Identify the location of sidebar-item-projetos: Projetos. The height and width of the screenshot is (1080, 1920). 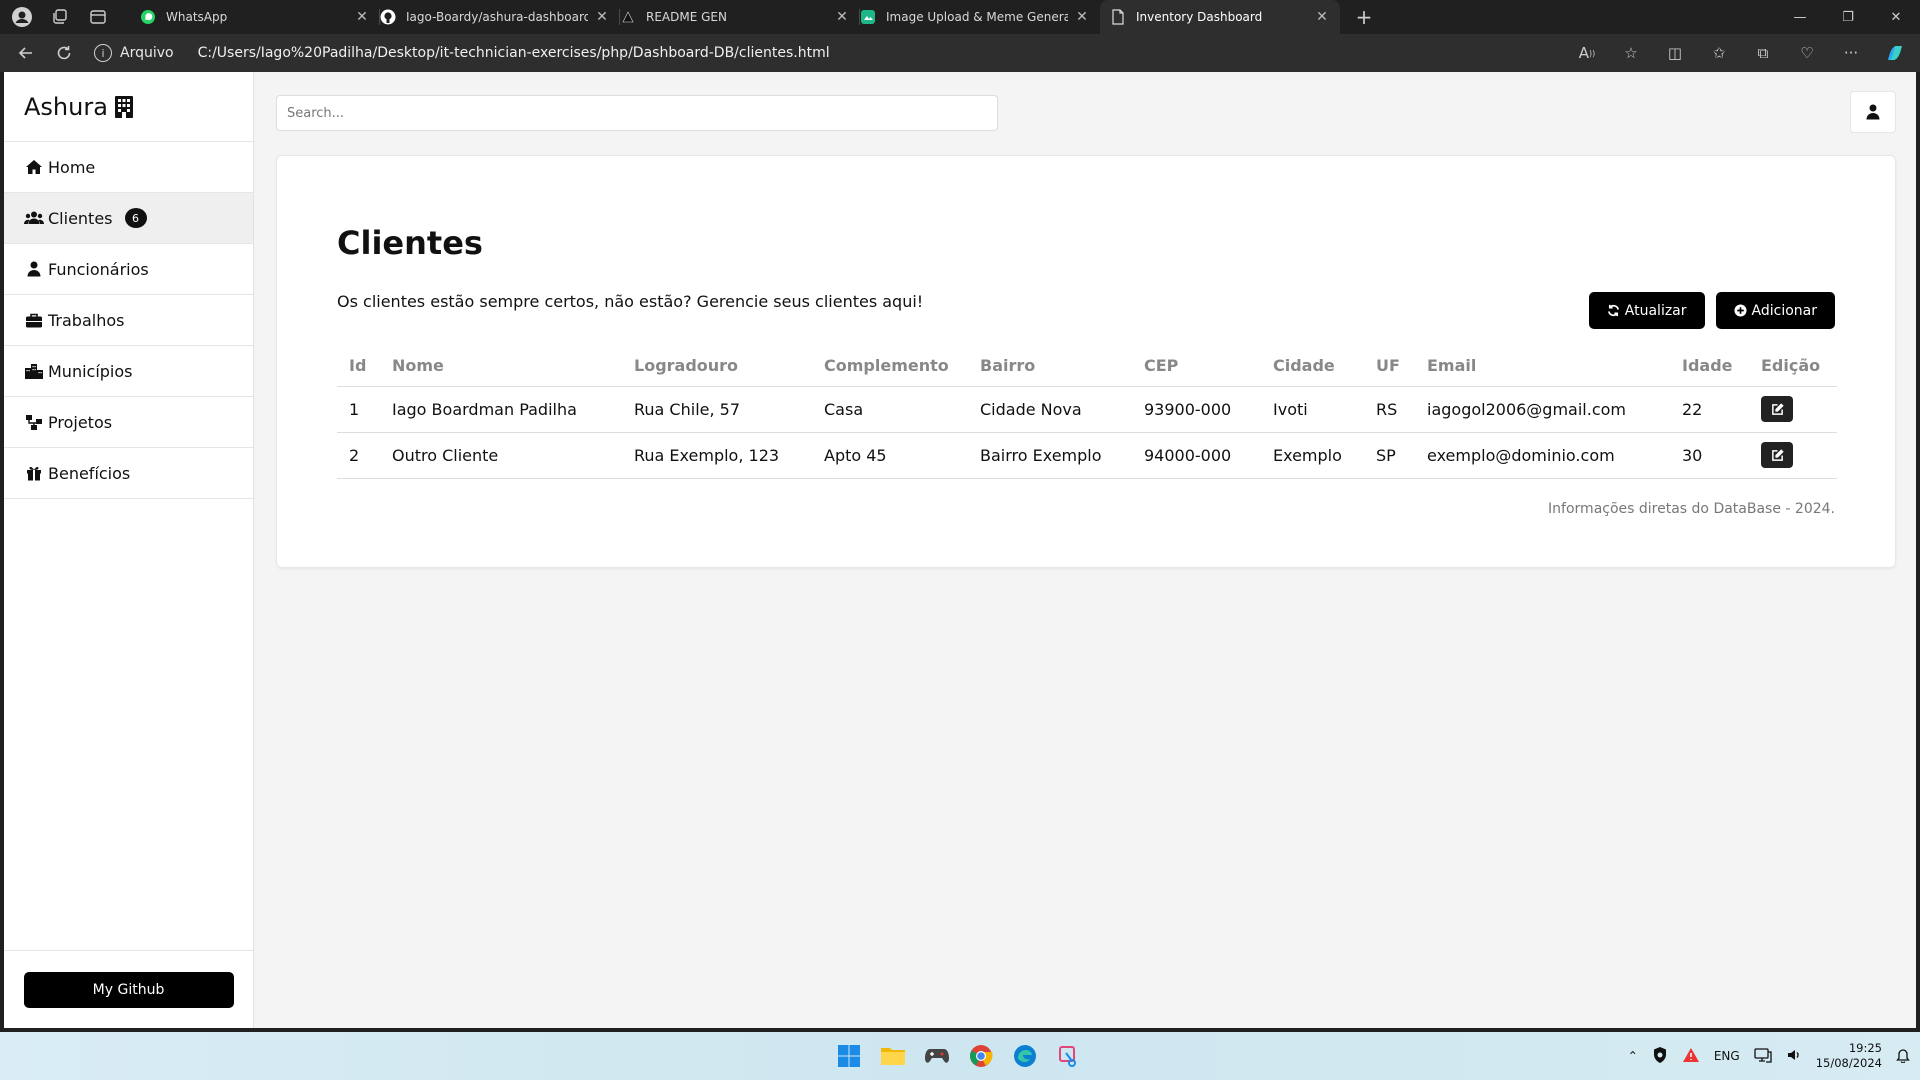
(128, 422).